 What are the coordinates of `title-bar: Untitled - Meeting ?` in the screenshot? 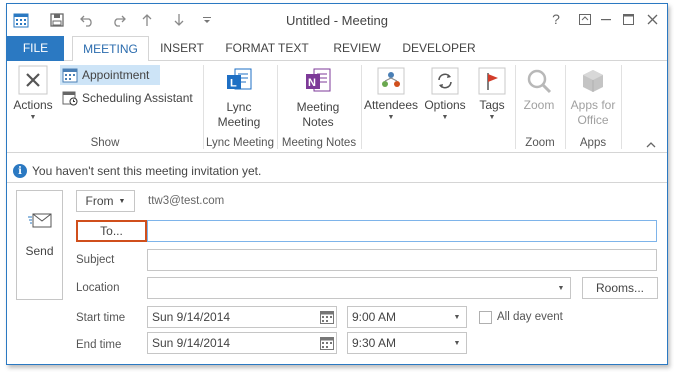 It's located at (337, 20).